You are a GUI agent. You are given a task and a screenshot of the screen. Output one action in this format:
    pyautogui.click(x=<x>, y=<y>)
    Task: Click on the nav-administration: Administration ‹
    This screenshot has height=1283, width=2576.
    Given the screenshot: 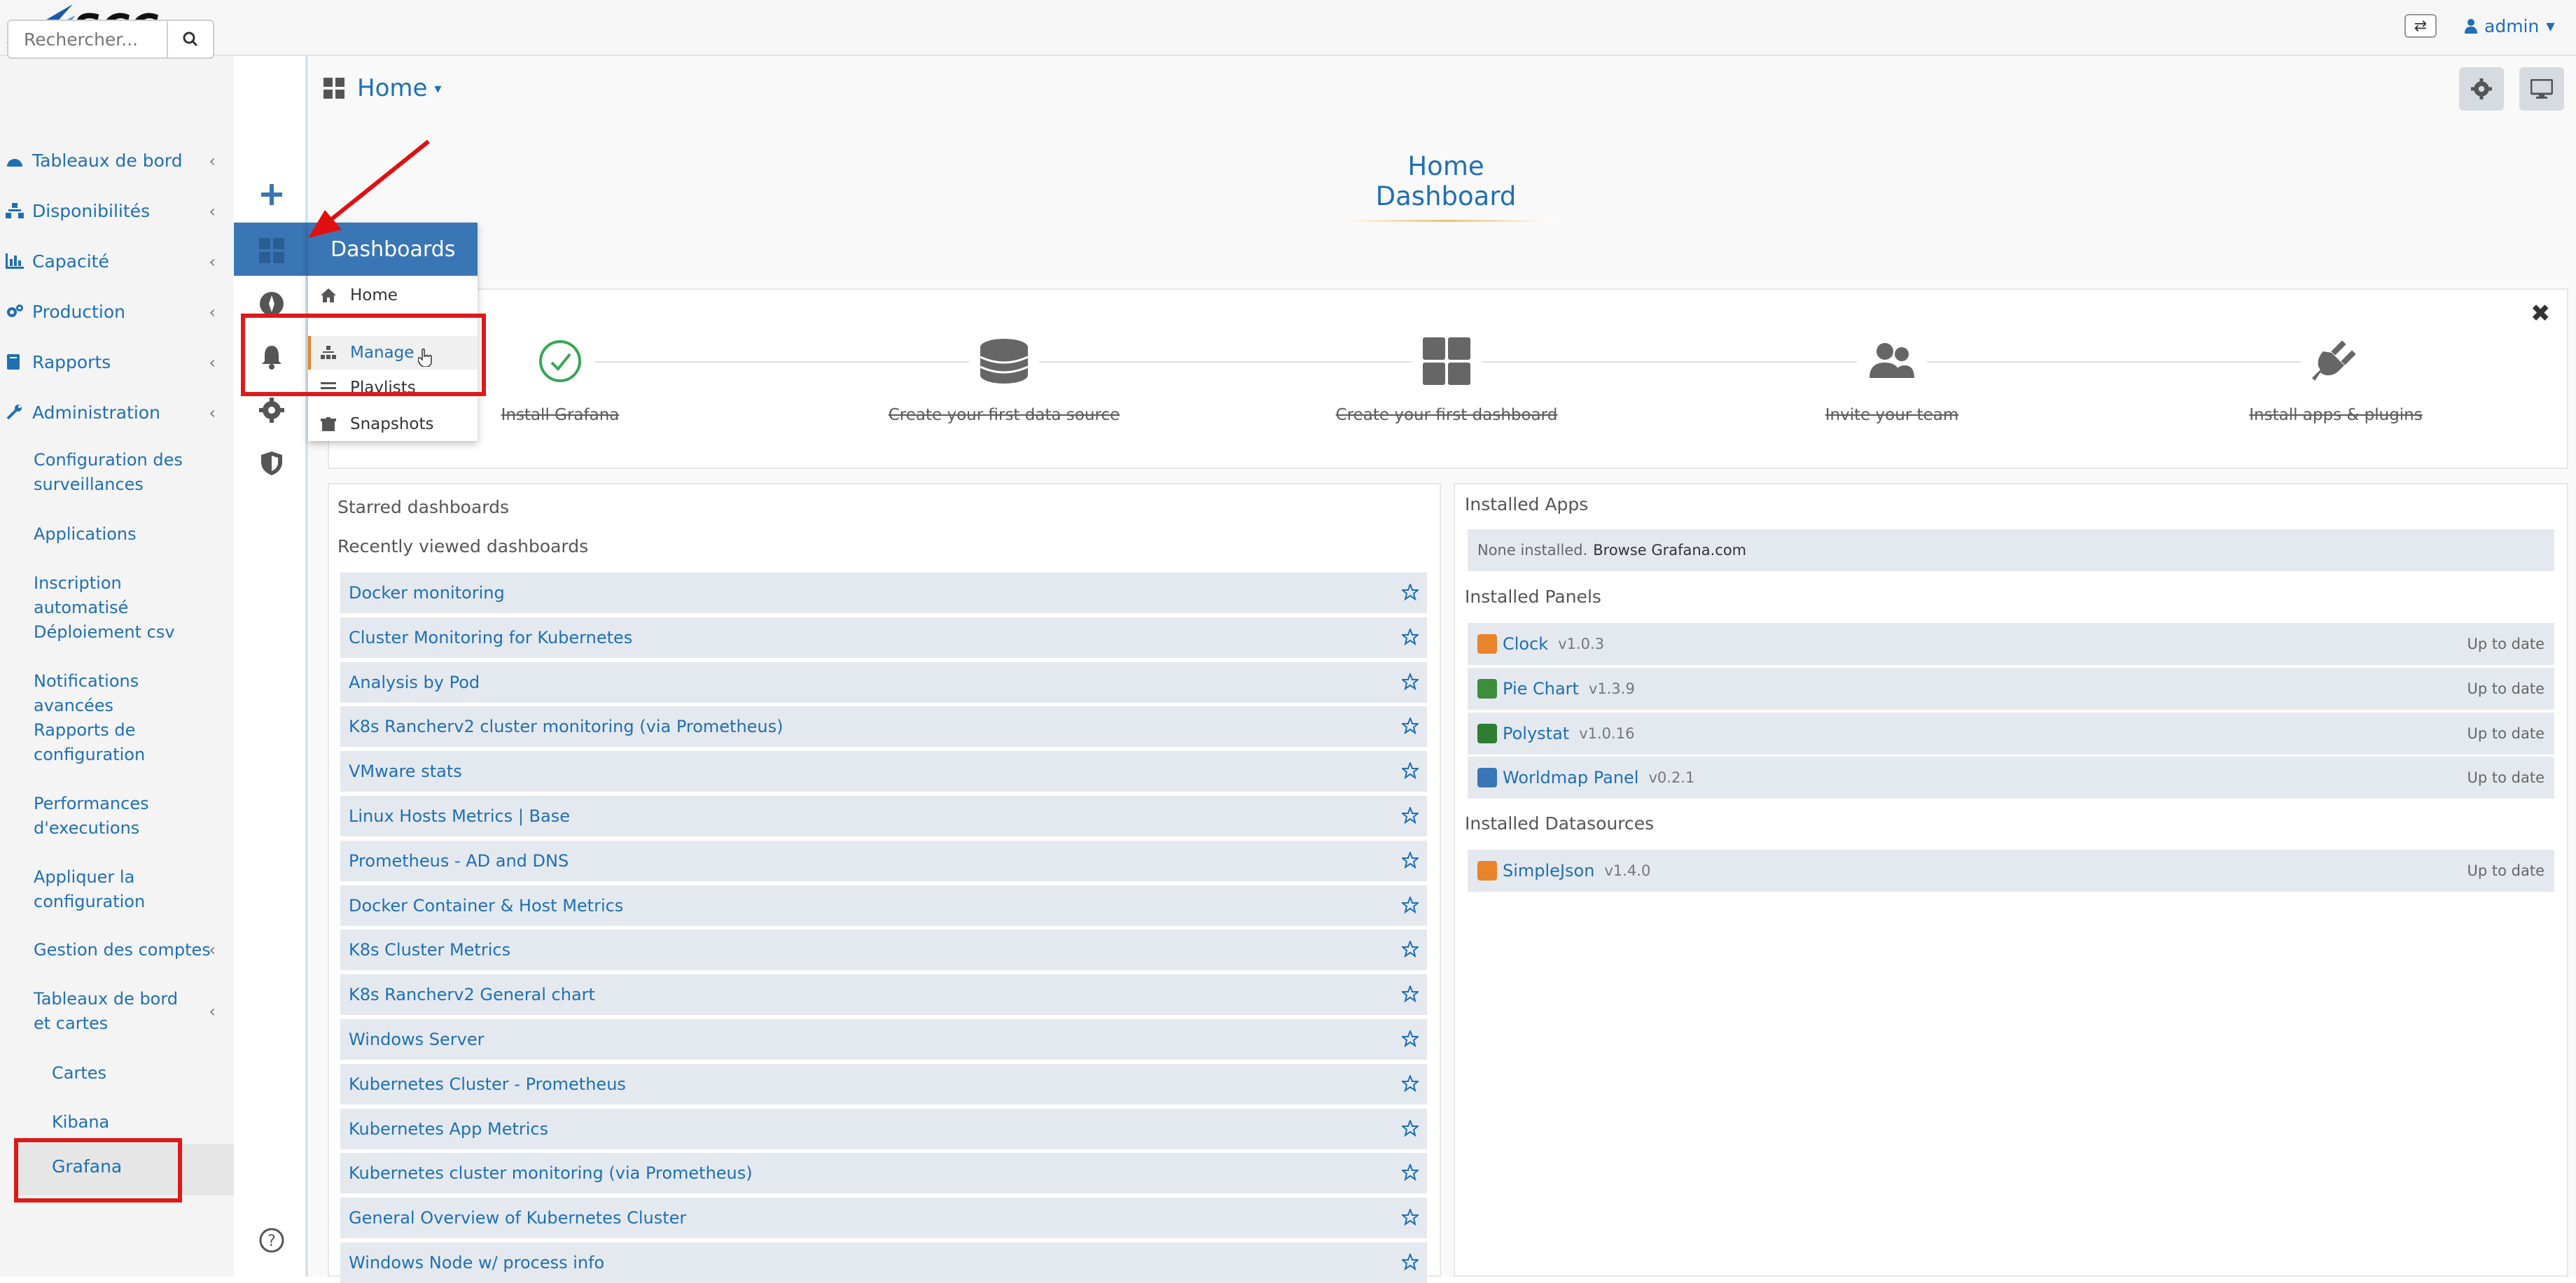 What is the action you would take?
    pyautogui.click(x=111, y=412)
    